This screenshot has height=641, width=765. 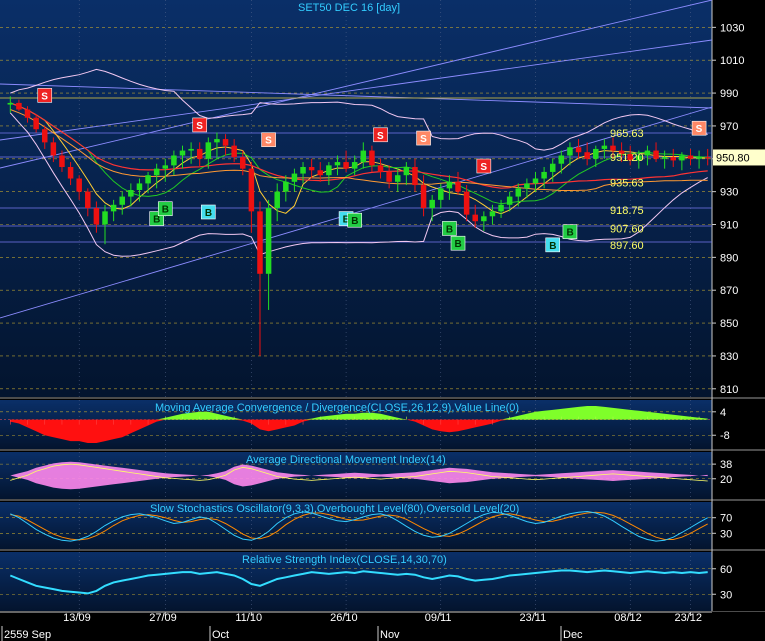 What do you see at coordinates (726, 519) in the screenshot?
I see `panel-tick-label: 70` at bounding box center [726, 519].